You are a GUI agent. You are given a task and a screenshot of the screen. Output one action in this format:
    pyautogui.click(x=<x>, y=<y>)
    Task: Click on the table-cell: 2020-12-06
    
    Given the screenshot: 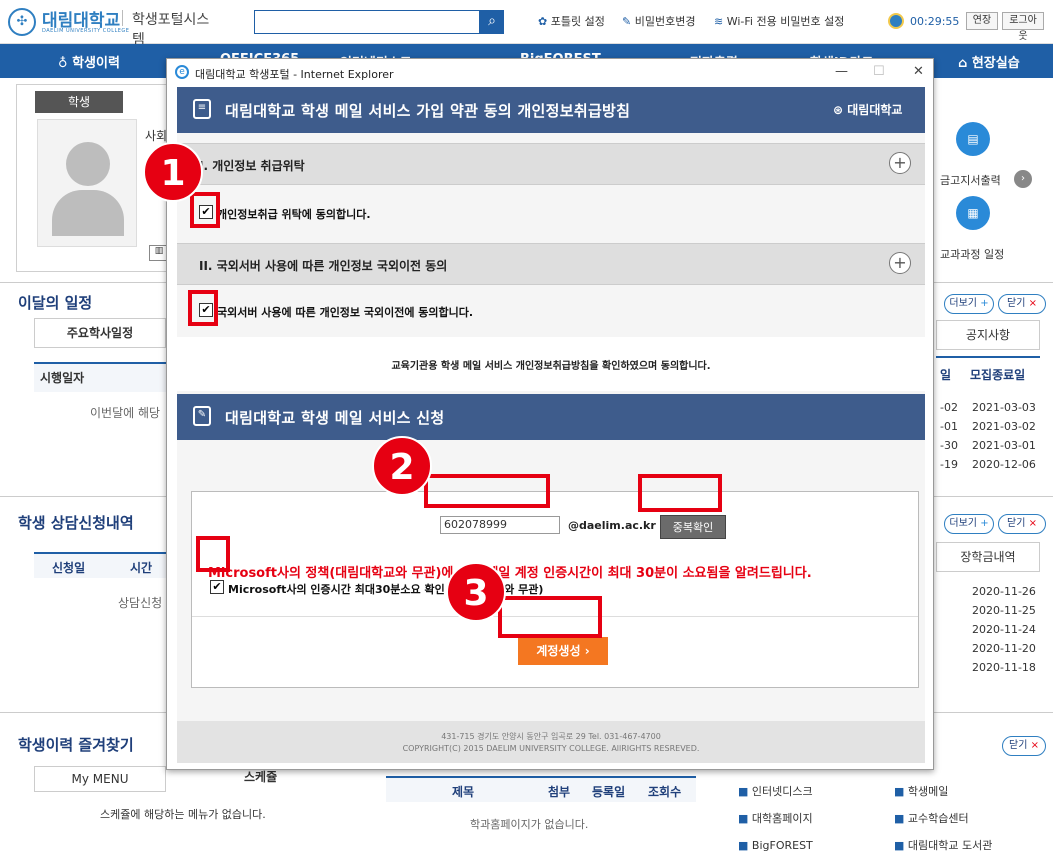 What is the action you would take?
    pyautogui.click(x=1004, y=464)
    